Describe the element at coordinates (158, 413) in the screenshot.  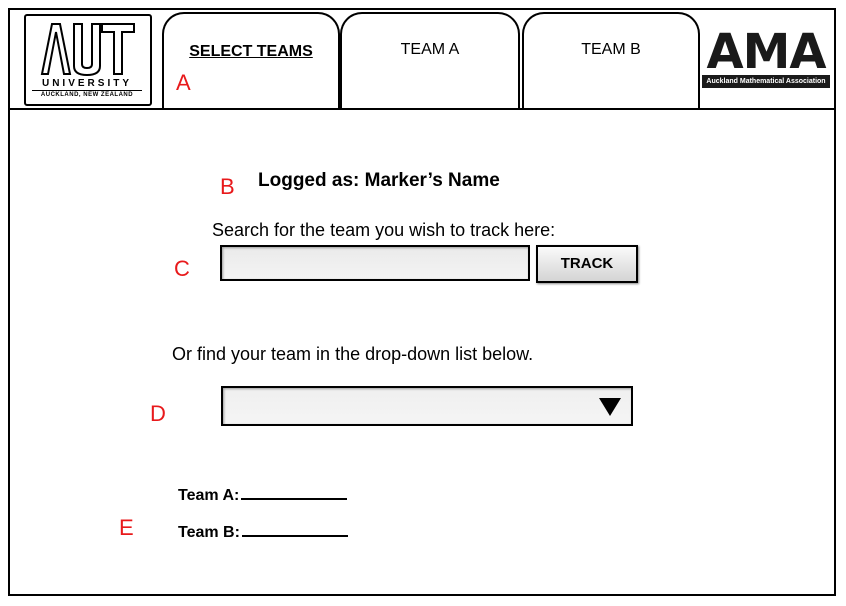
I see `marker-d: D` at that location.